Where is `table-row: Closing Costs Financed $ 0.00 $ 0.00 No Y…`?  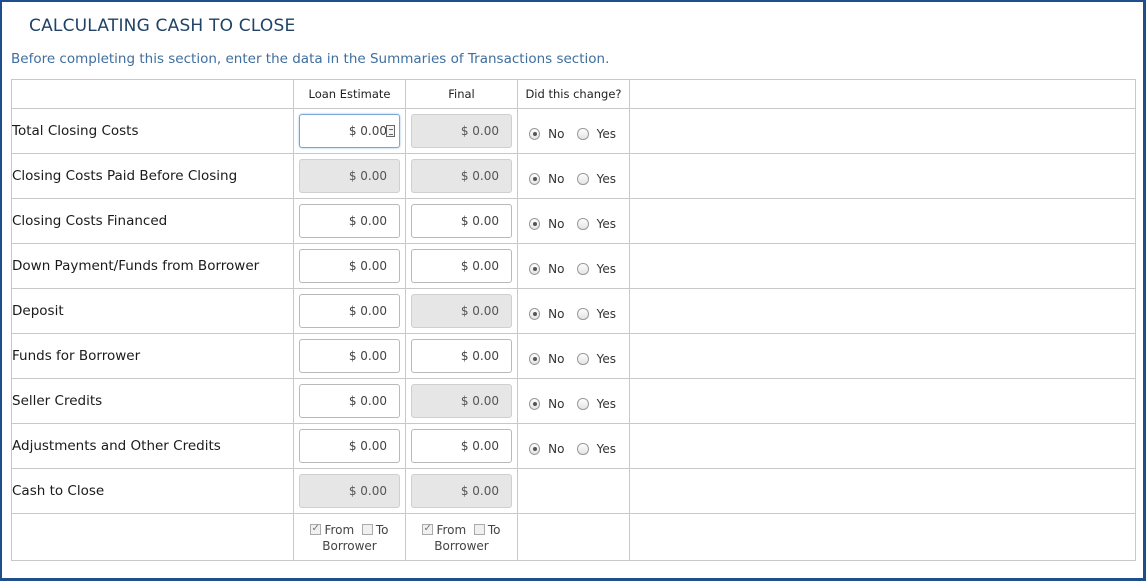
table-row: Closing Costs Financed $ 0.00 $ 0.00 No Y… is located at coordinates (573, 221).